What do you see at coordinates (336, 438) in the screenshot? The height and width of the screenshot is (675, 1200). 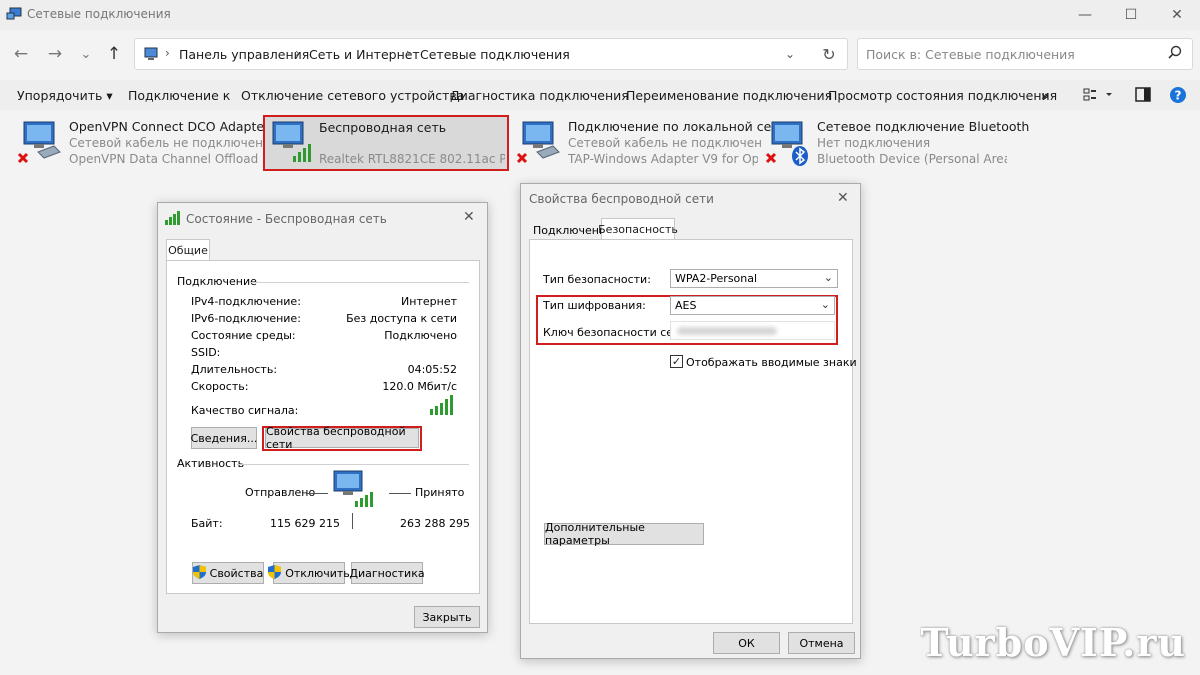 I see `wireless-properties-button-label: Свойства беспроводной сети` at bounding box center [336, 438].